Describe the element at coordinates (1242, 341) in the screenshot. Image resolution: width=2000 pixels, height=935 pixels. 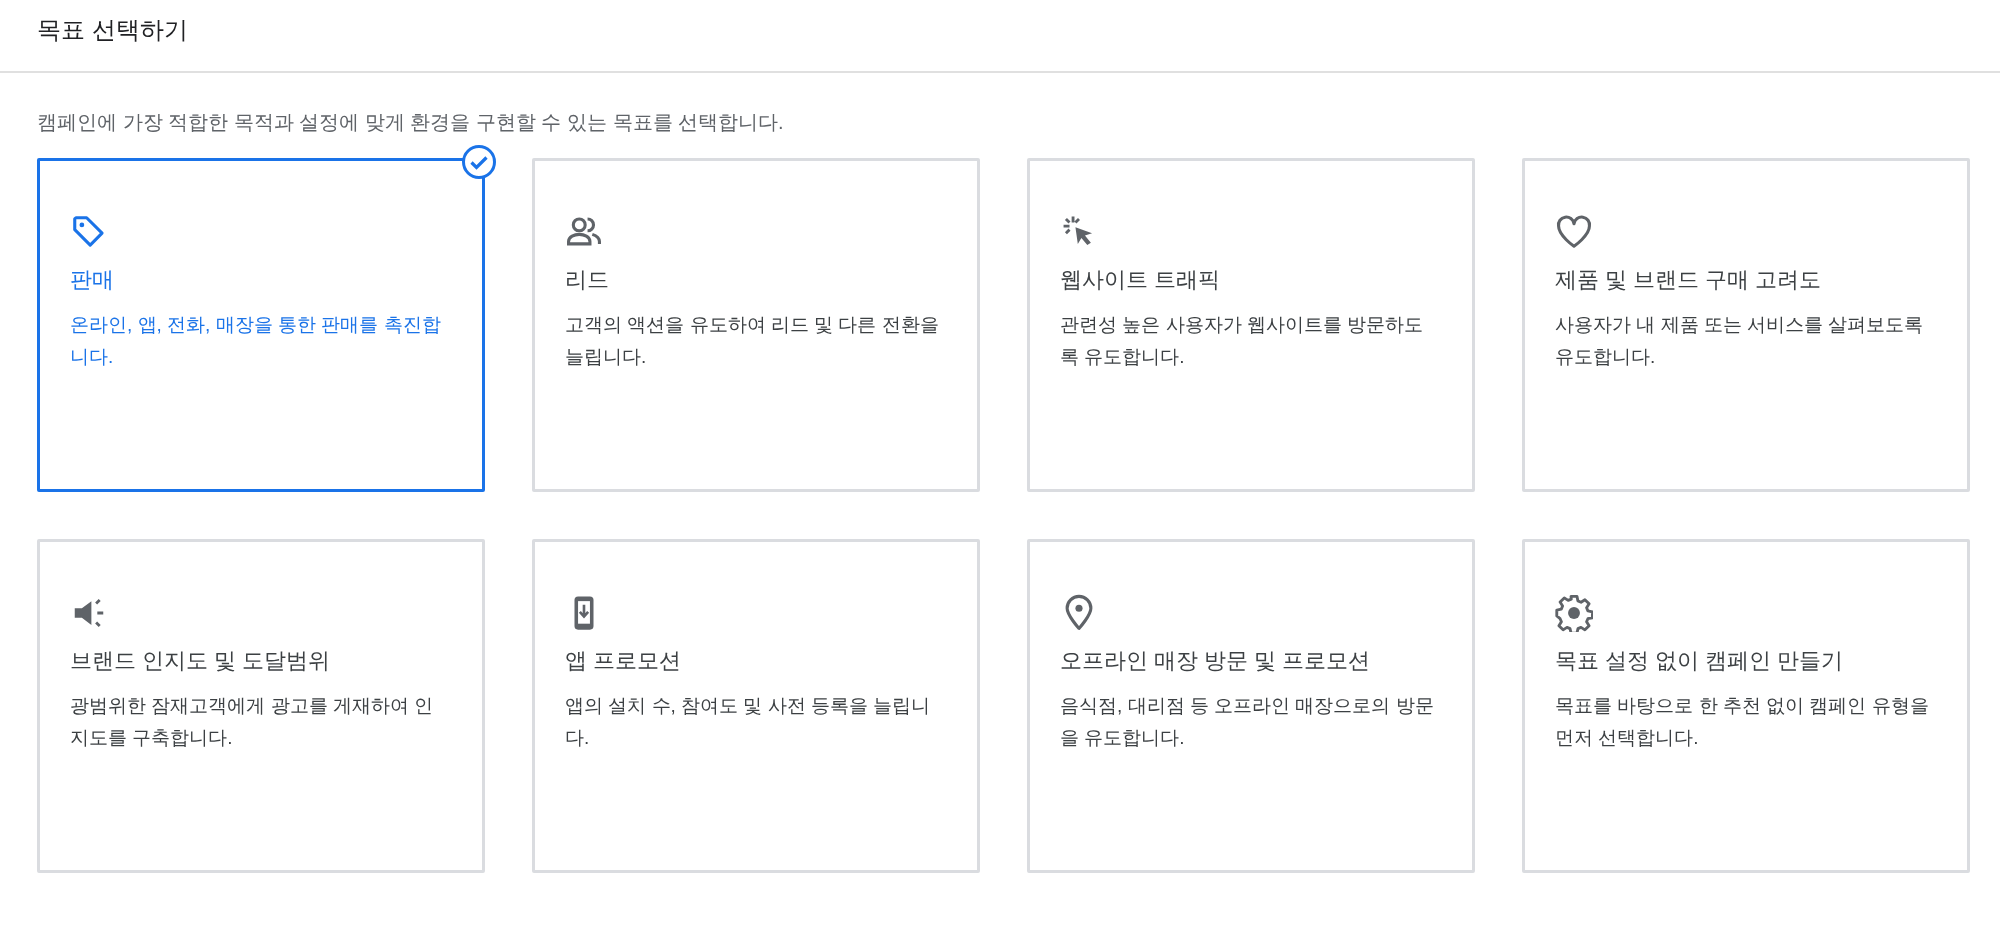
I see `goal-description: 관련성 높은 사용자가 웹사이트를 방문하도록 유도합니다.` at that location.